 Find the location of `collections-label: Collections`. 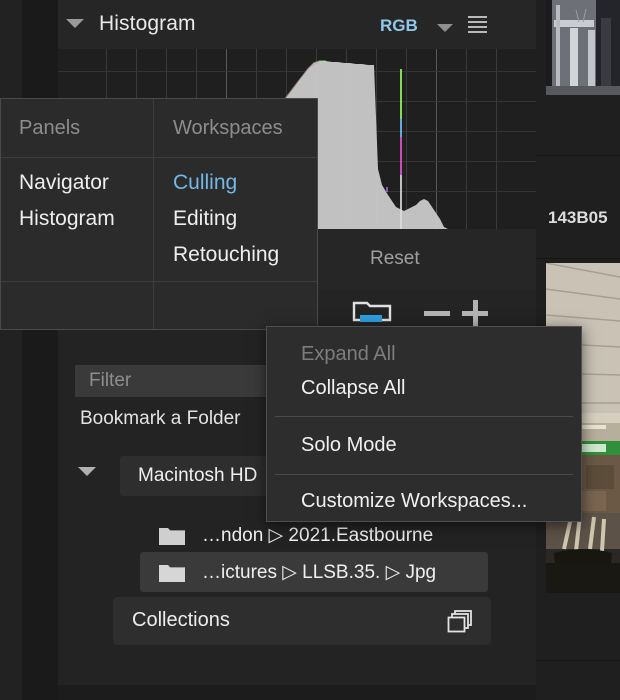

collections-label: Collections is located at coordinates (181, 620).